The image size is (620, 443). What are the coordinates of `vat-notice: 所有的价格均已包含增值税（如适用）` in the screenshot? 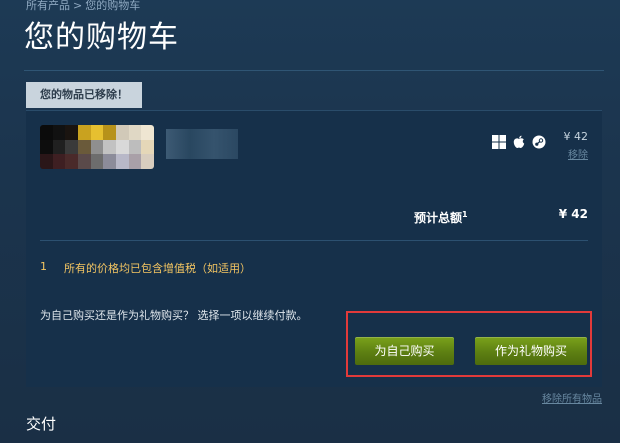 It's located at (157, 268).